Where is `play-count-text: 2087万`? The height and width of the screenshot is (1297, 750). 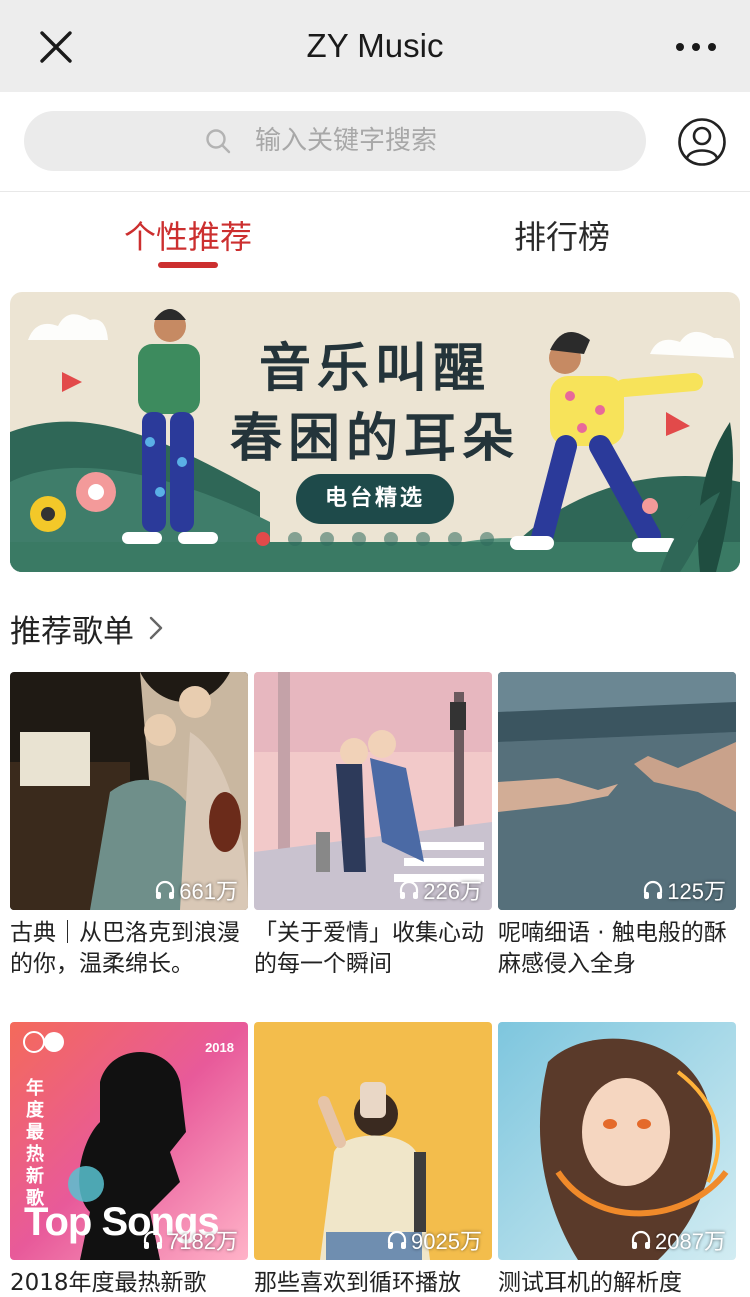 play-count-text: 2087万 is located at coordinates (690, 1241).